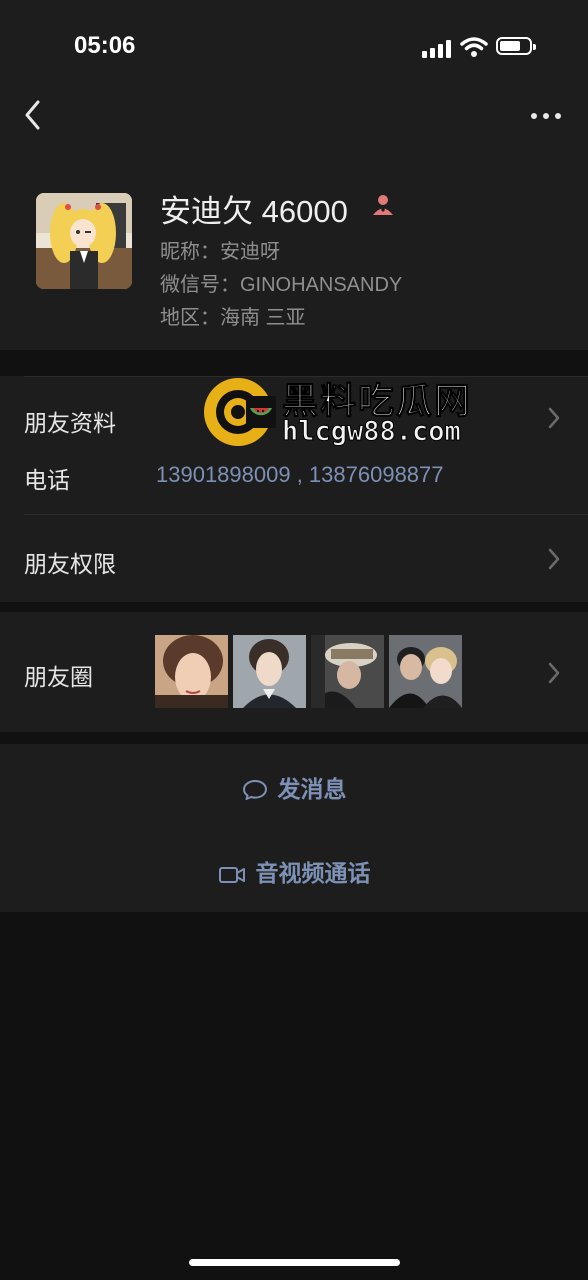 The width and height of the screenshot is (588, 1280). What do you see at coordinates (281, 285) in the screenshot?
I see `wechat-id: 微信号：GINOHANSANDY` at bounding box center [281, 285].